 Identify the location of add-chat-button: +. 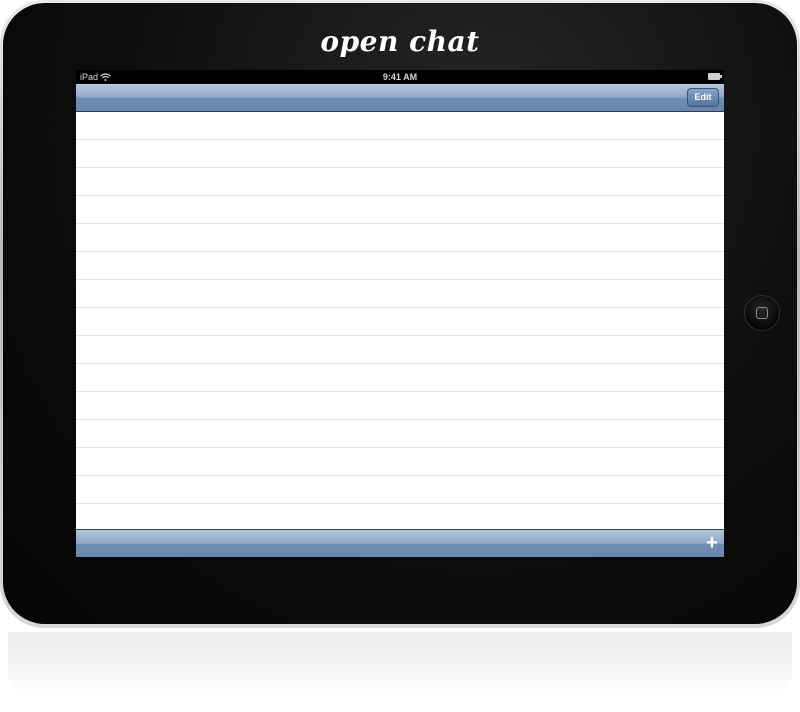
(712, 543).